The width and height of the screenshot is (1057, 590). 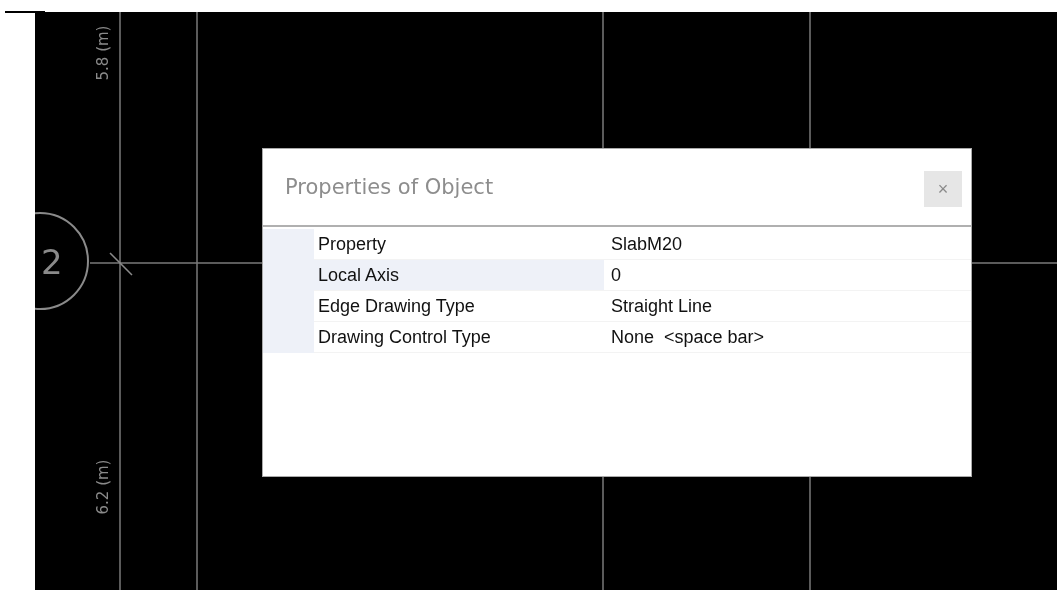 I want to click on dialog-title: Properties of Object, so click(x=389, y=187).